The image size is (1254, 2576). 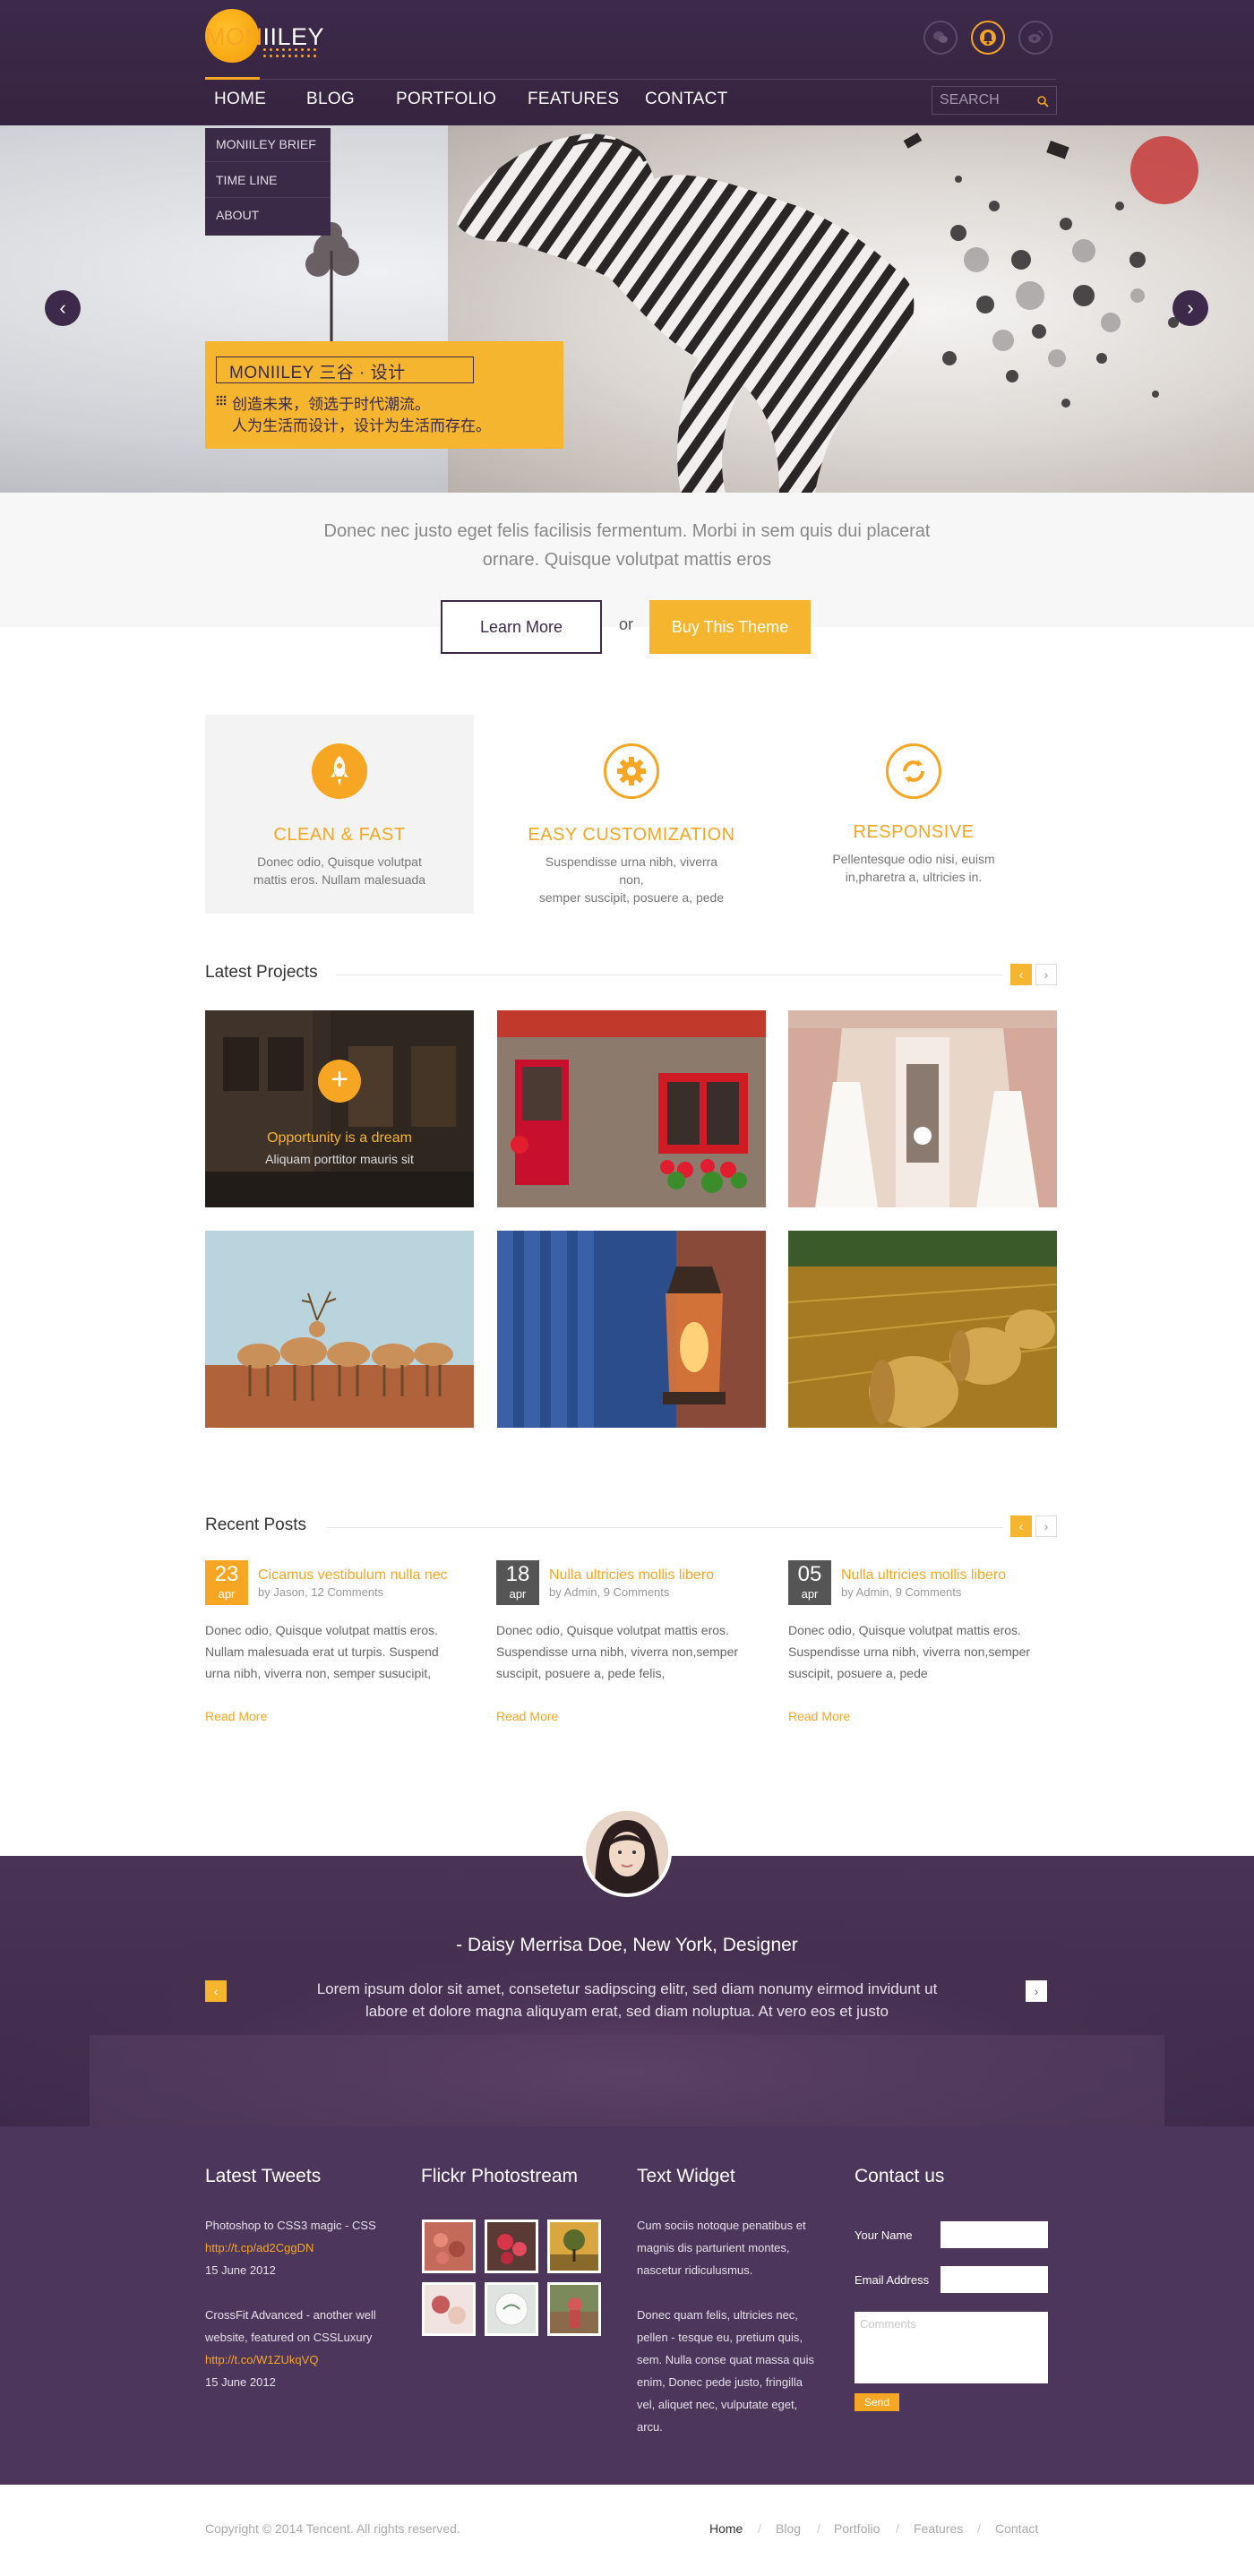 What do you see at coordinates (725, 2359) in the screenshot?
I see `widget-line: sem. Nulla conse quat massa quis` at bounding box center [725, 2359].